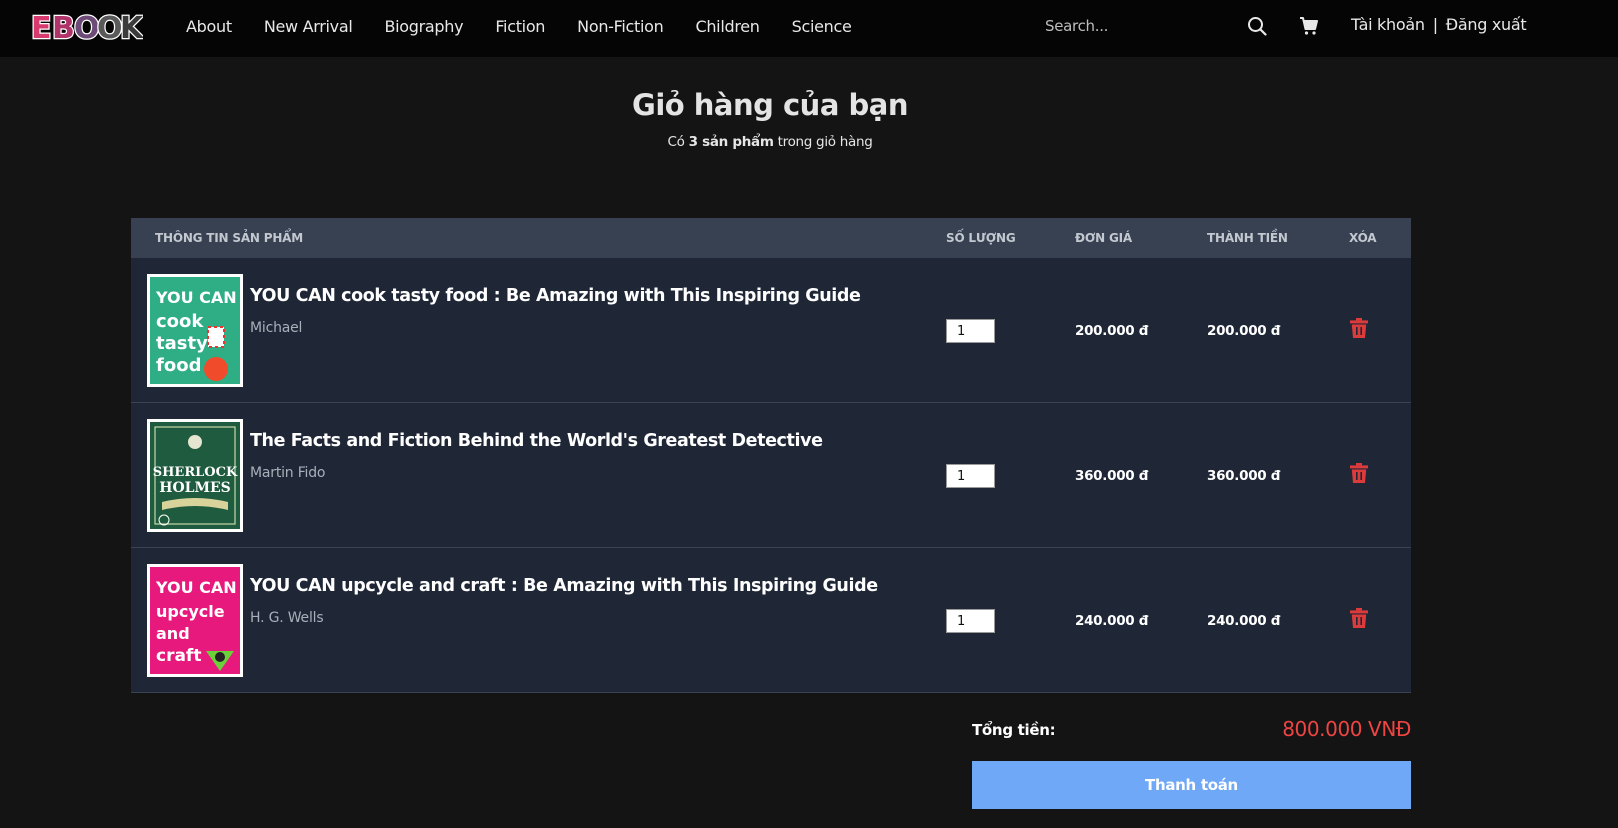 The width and height of the screenshot is (1618, 828). I want to click on nav-link-biography: Biography, so click(423, 26).